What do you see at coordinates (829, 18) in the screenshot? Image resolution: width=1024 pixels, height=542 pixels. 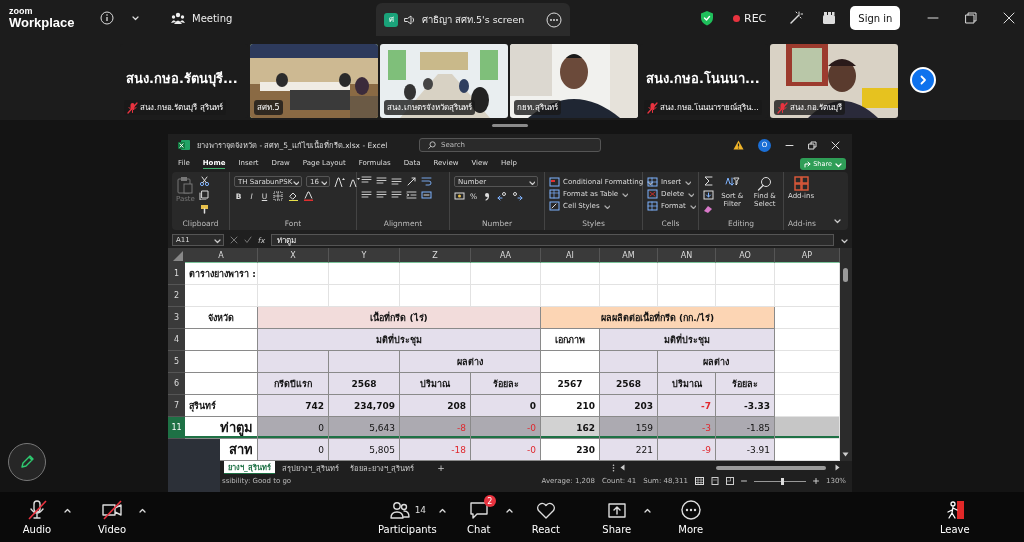 I see `apps-icon` at bounding box center [829, 18].